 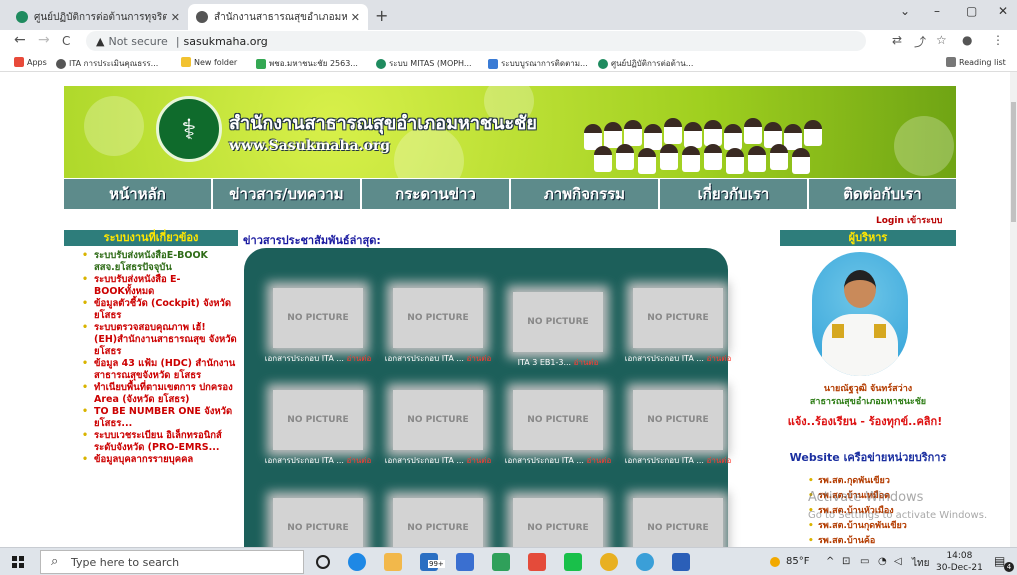 I want to click on store-icon, so click(x=465, y=562).